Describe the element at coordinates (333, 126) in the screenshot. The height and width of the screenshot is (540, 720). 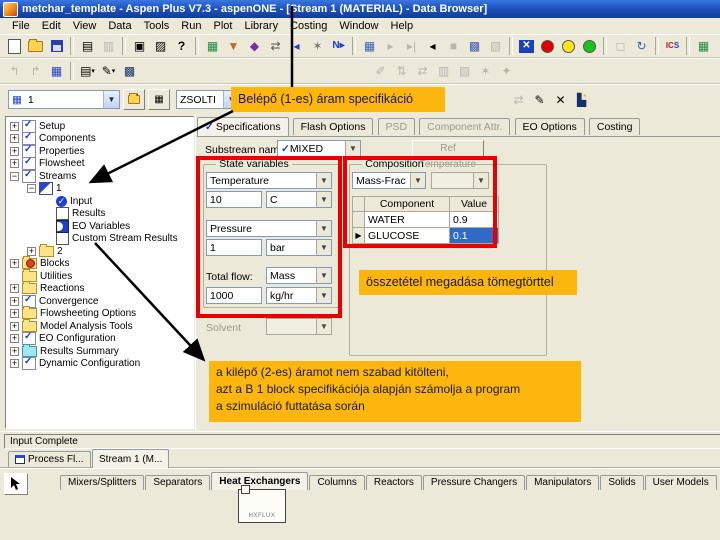
I see `tab-flash-options: Flash Options` at that location.